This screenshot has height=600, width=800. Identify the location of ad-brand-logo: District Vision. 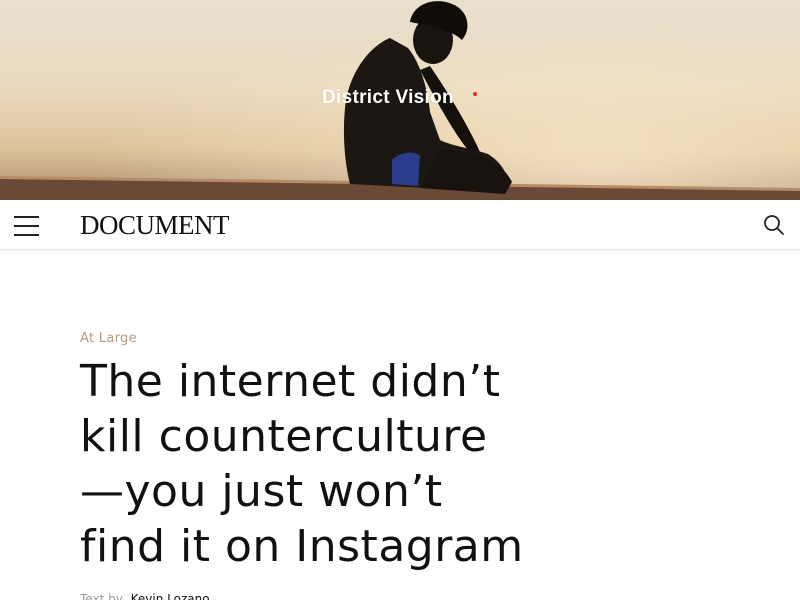
(388, 97).